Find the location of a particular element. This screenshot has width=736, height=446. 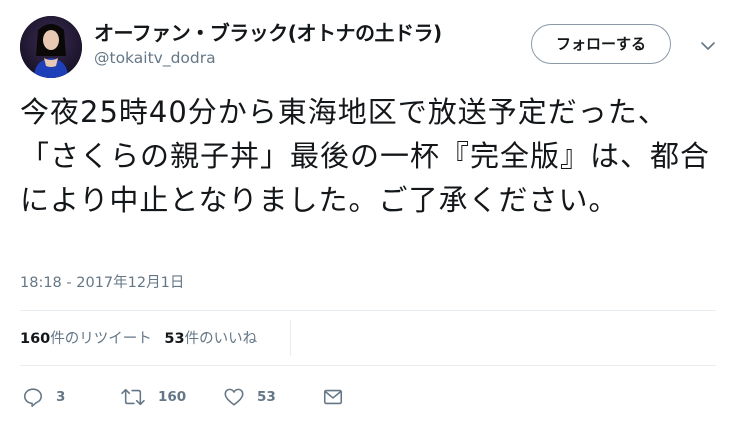

reply-count: 3 is located at coordinates (61, 397).